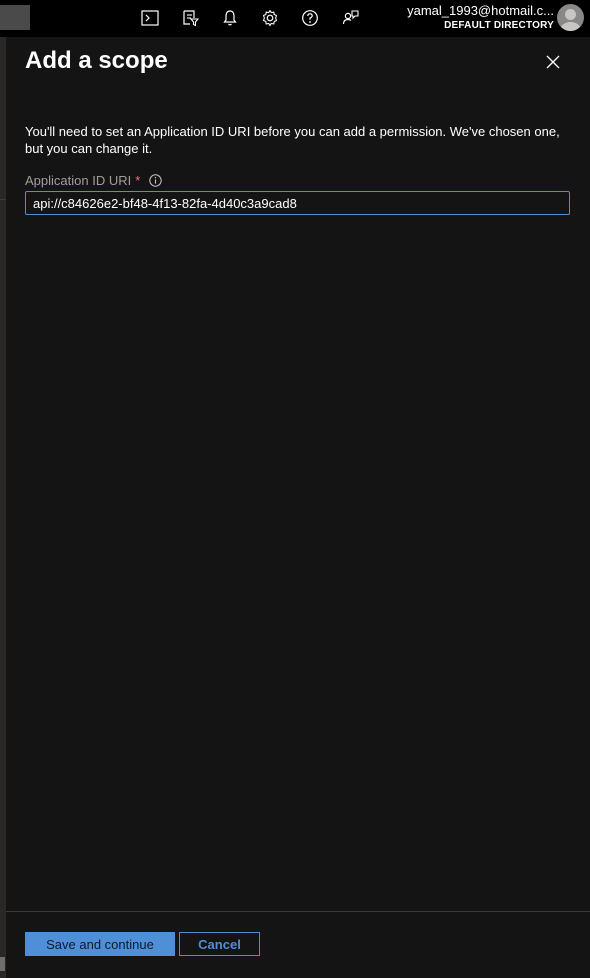 Image resolution: width=590 pixels, height=978 pixels. What do you see at coordinates (350, 18) in the screenshot?
I see `feedback-icon` at bounding box center [350, 18].